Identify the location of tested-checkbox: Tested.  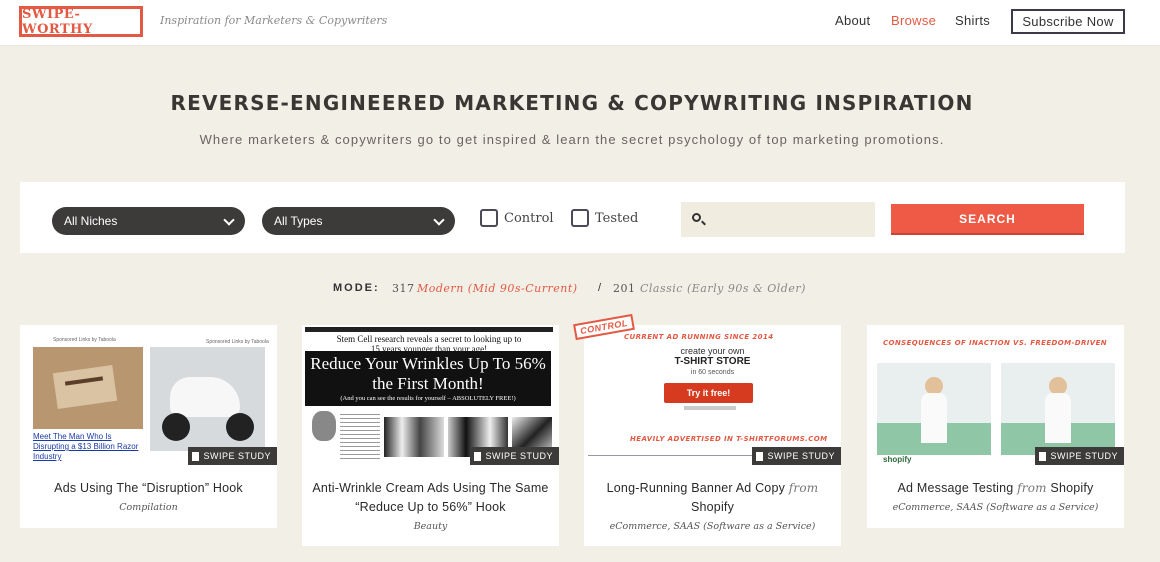
(604, 218).